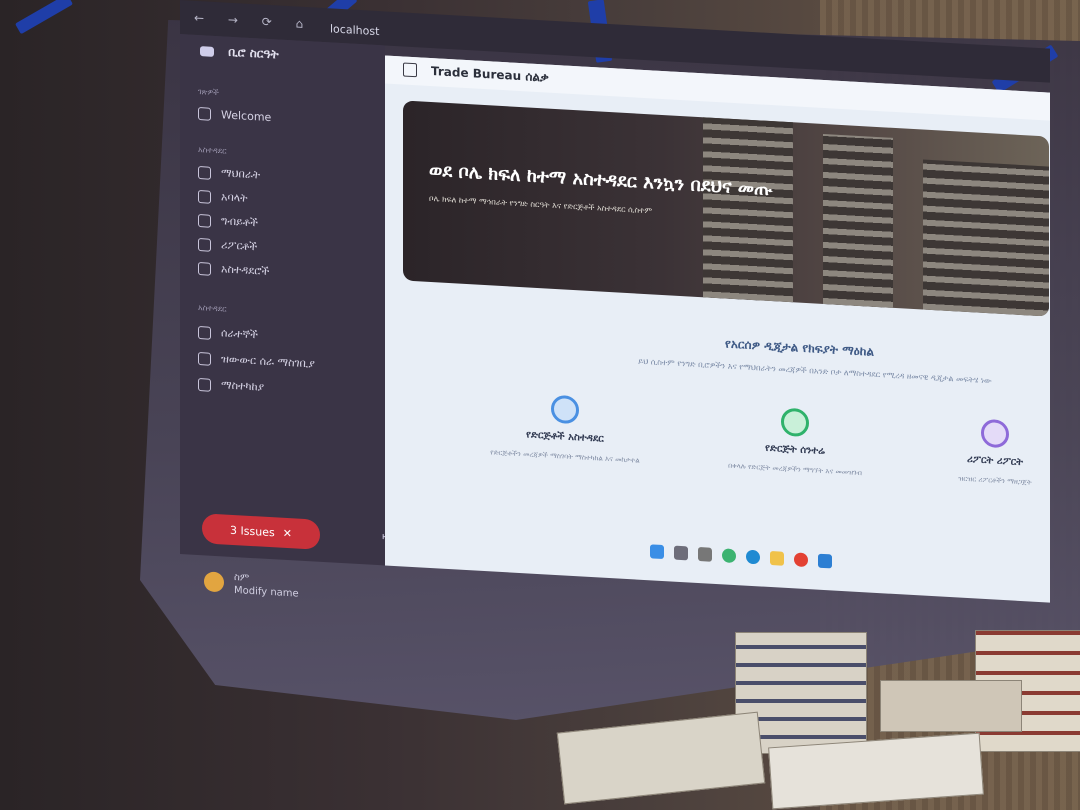  What do you see at coordinates (204, 114) in the screenshot?
I see `home-icon` at bounding box center [204, 114].